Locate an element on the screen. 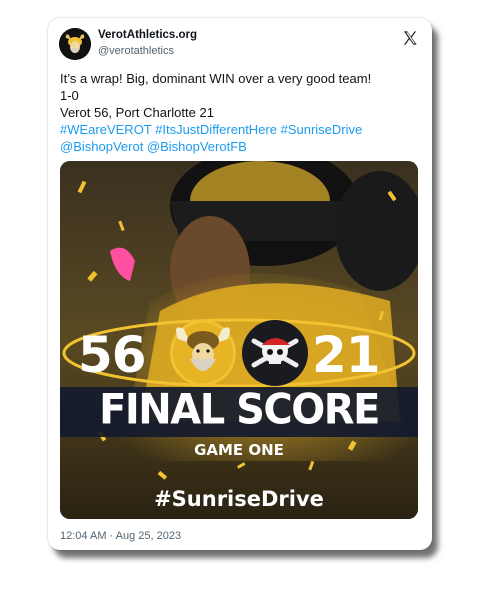 The width and height of the screenshot is (498, 589). tweet-line: 1-0 is located at coordinates (69, 95).